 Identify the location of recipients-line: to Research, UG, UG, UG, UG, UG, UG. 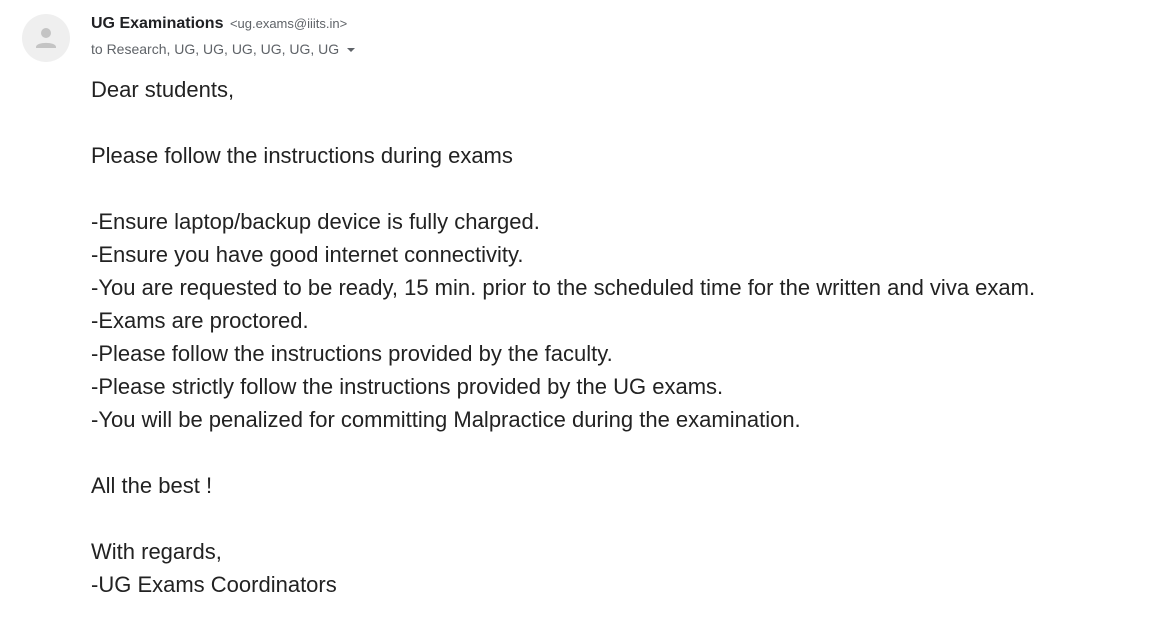
(223, 49).